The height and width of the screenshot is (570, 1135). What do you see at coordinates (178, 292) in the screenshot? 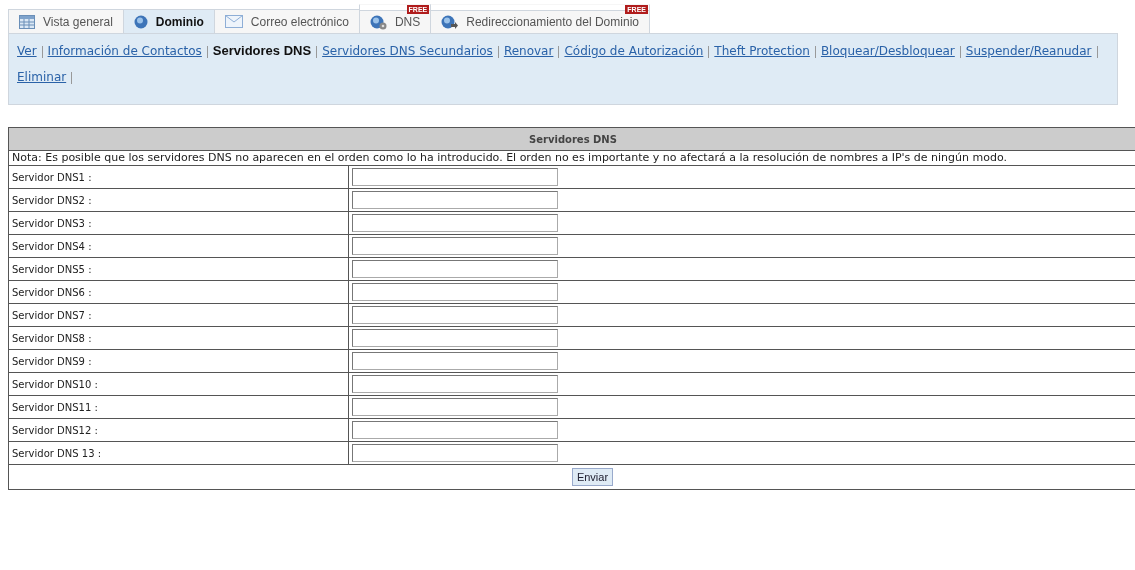
I see `field-label: Servidor DNS6 :` at bounding box center [178, 292].